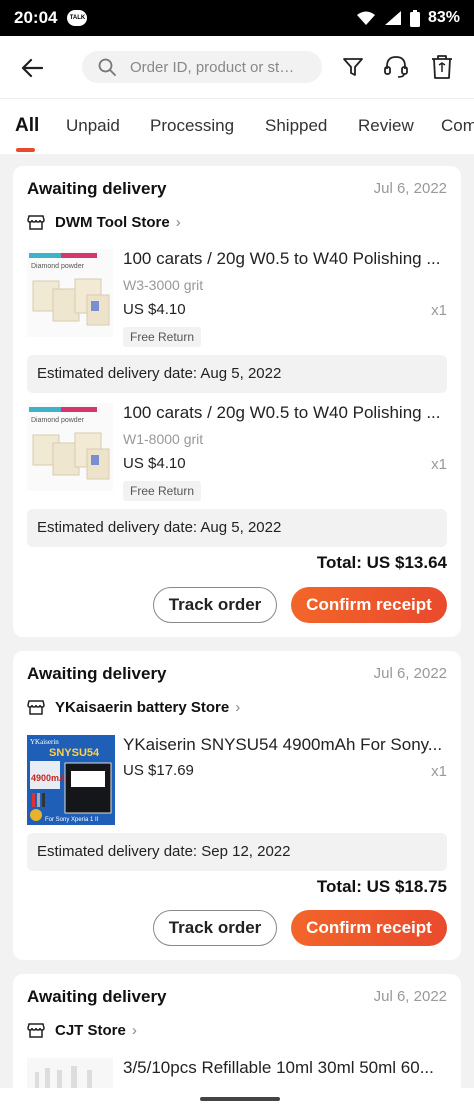 This screenshot has width=474, height=1107. Describe the element at coordinates (107, 67) in the screenshot. I see `search-icon` at that location.